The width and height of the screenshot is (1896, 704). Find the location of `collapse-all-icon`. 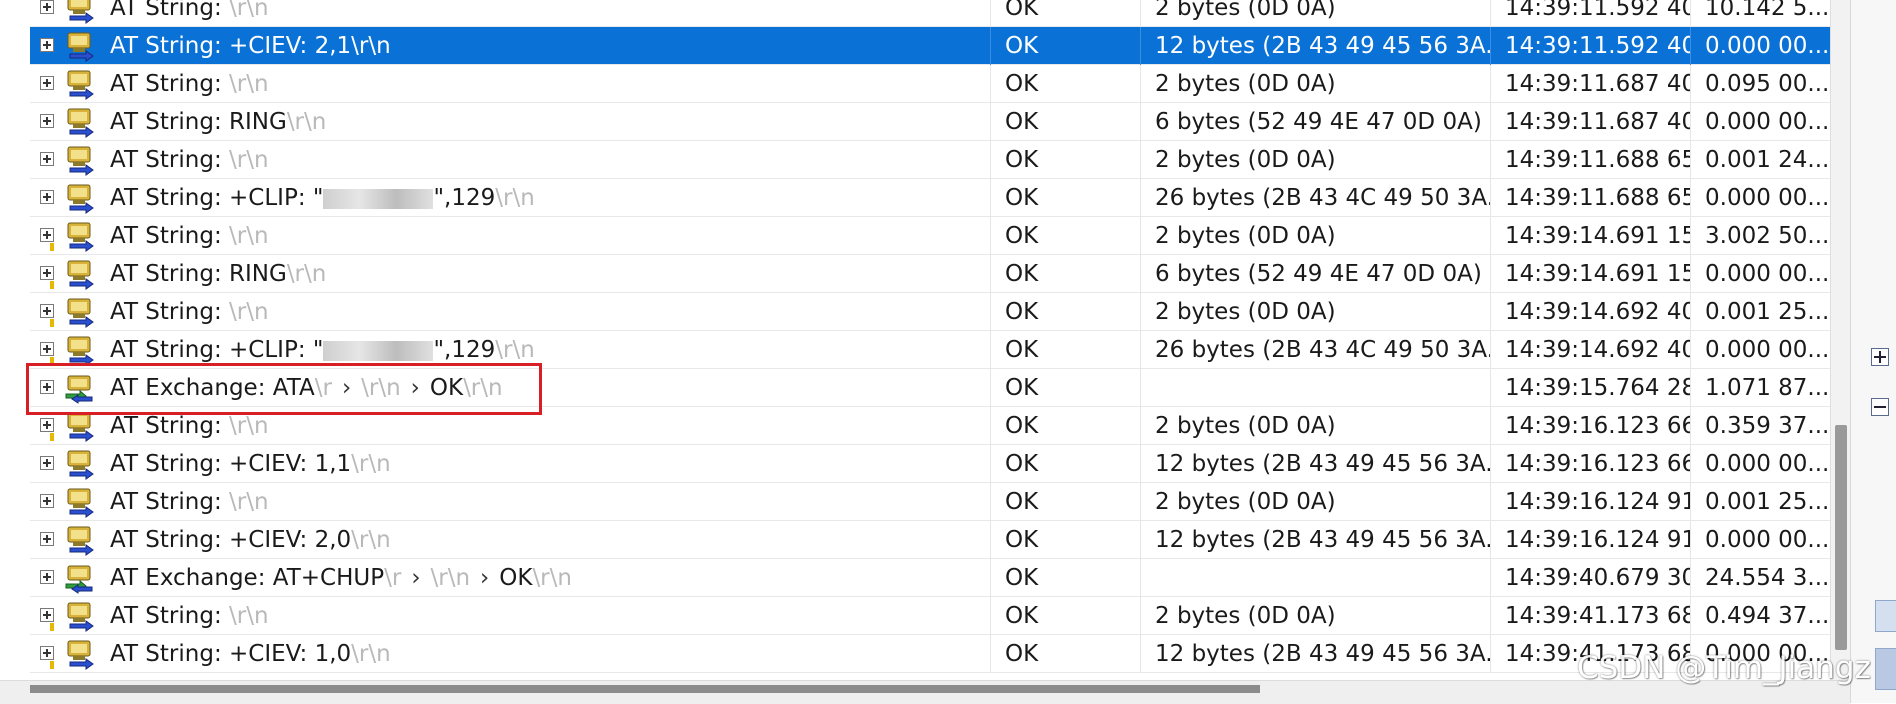

collapse-all-icon is located at coordinates (1880, 407).